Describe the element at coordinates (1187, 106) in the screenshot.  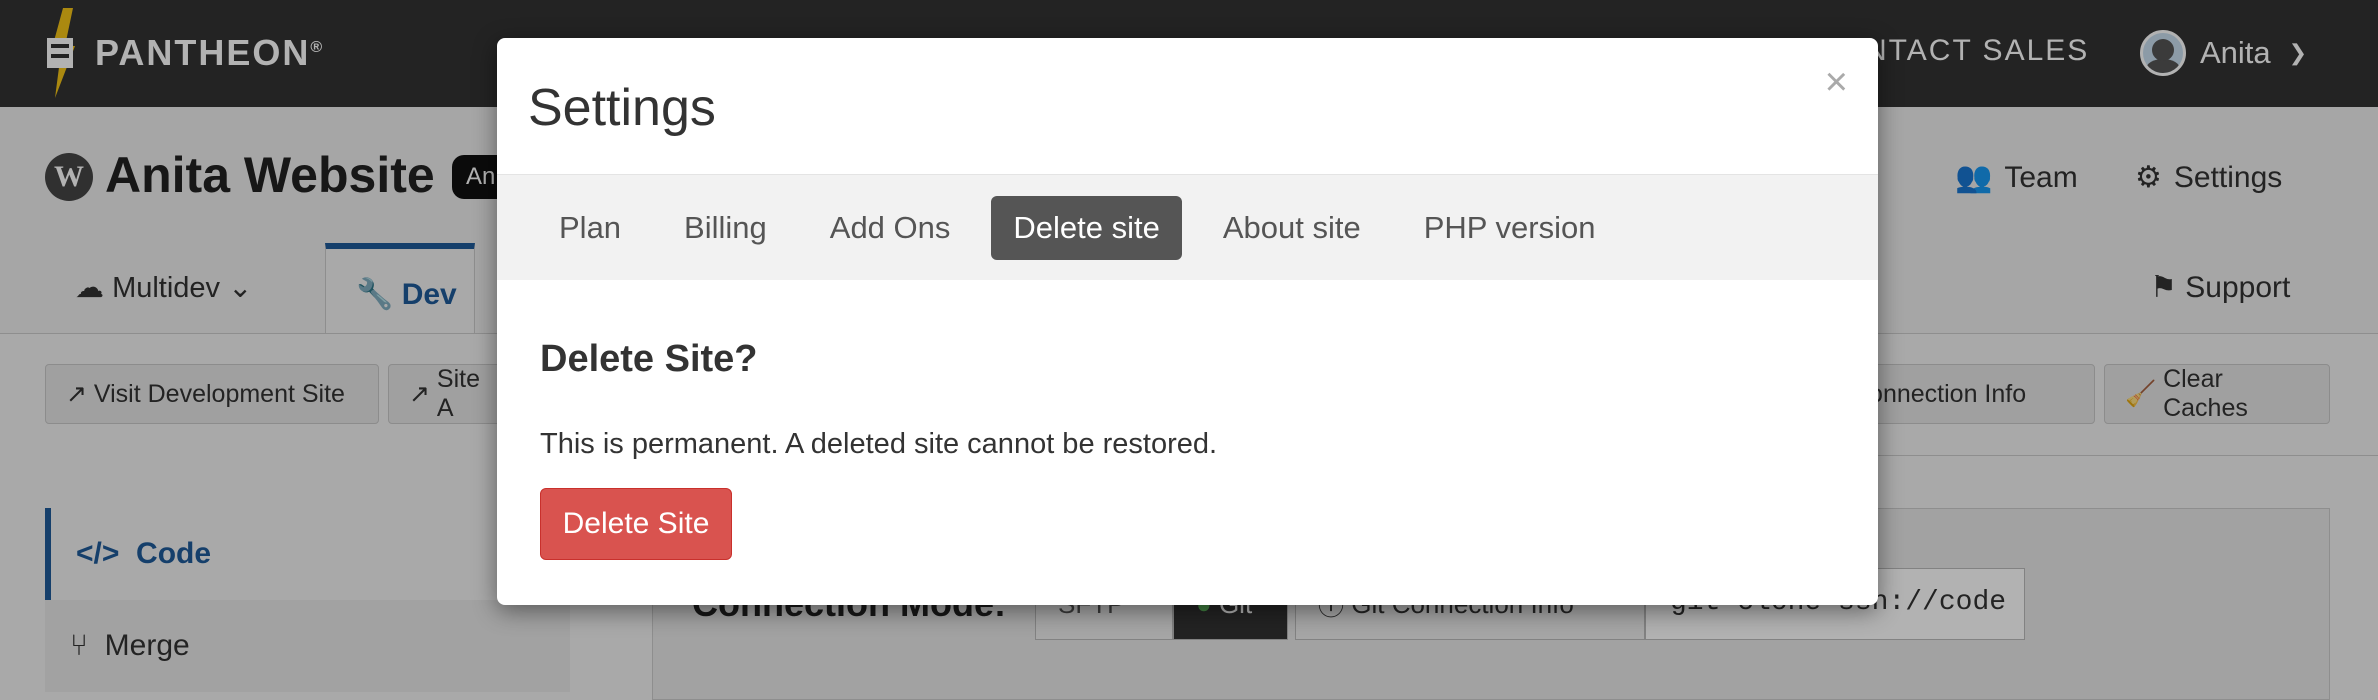
I see `modal-header: Settings ×` at that location.